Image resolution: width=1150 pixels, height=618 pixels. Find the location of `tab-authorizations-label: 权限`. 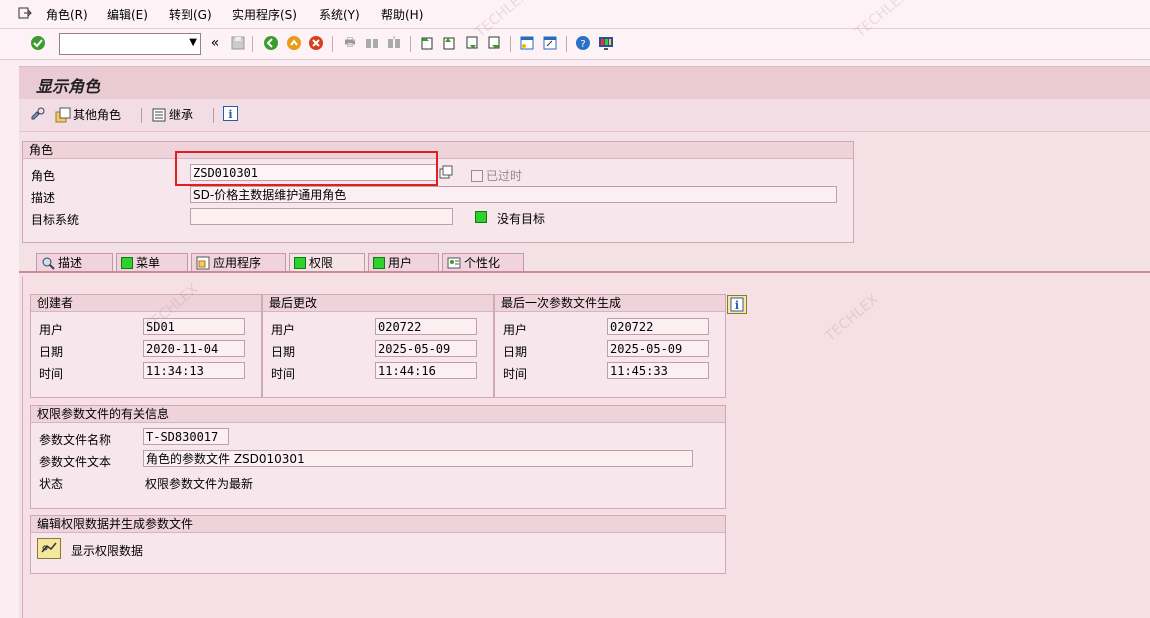

tab-authorizations-label: 权限 is located at coordinates (321, 262).